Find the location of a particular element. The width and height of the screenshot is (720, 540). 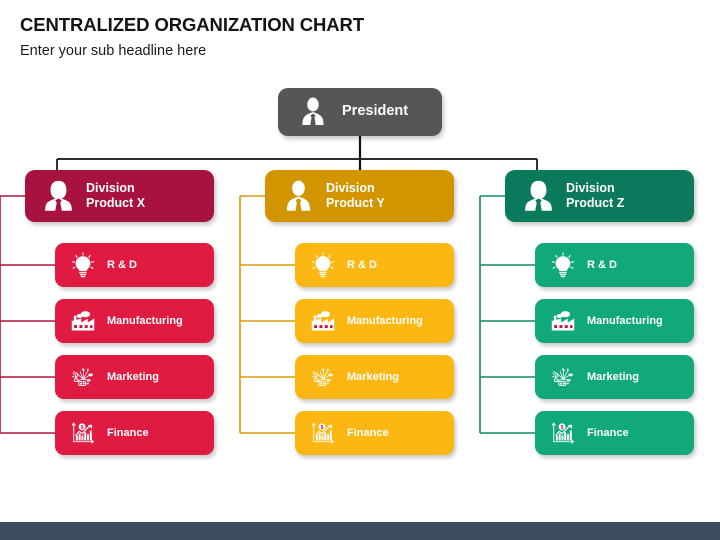

node-product-x-item-1: Manufacturing is located at coordinates (134, 321).